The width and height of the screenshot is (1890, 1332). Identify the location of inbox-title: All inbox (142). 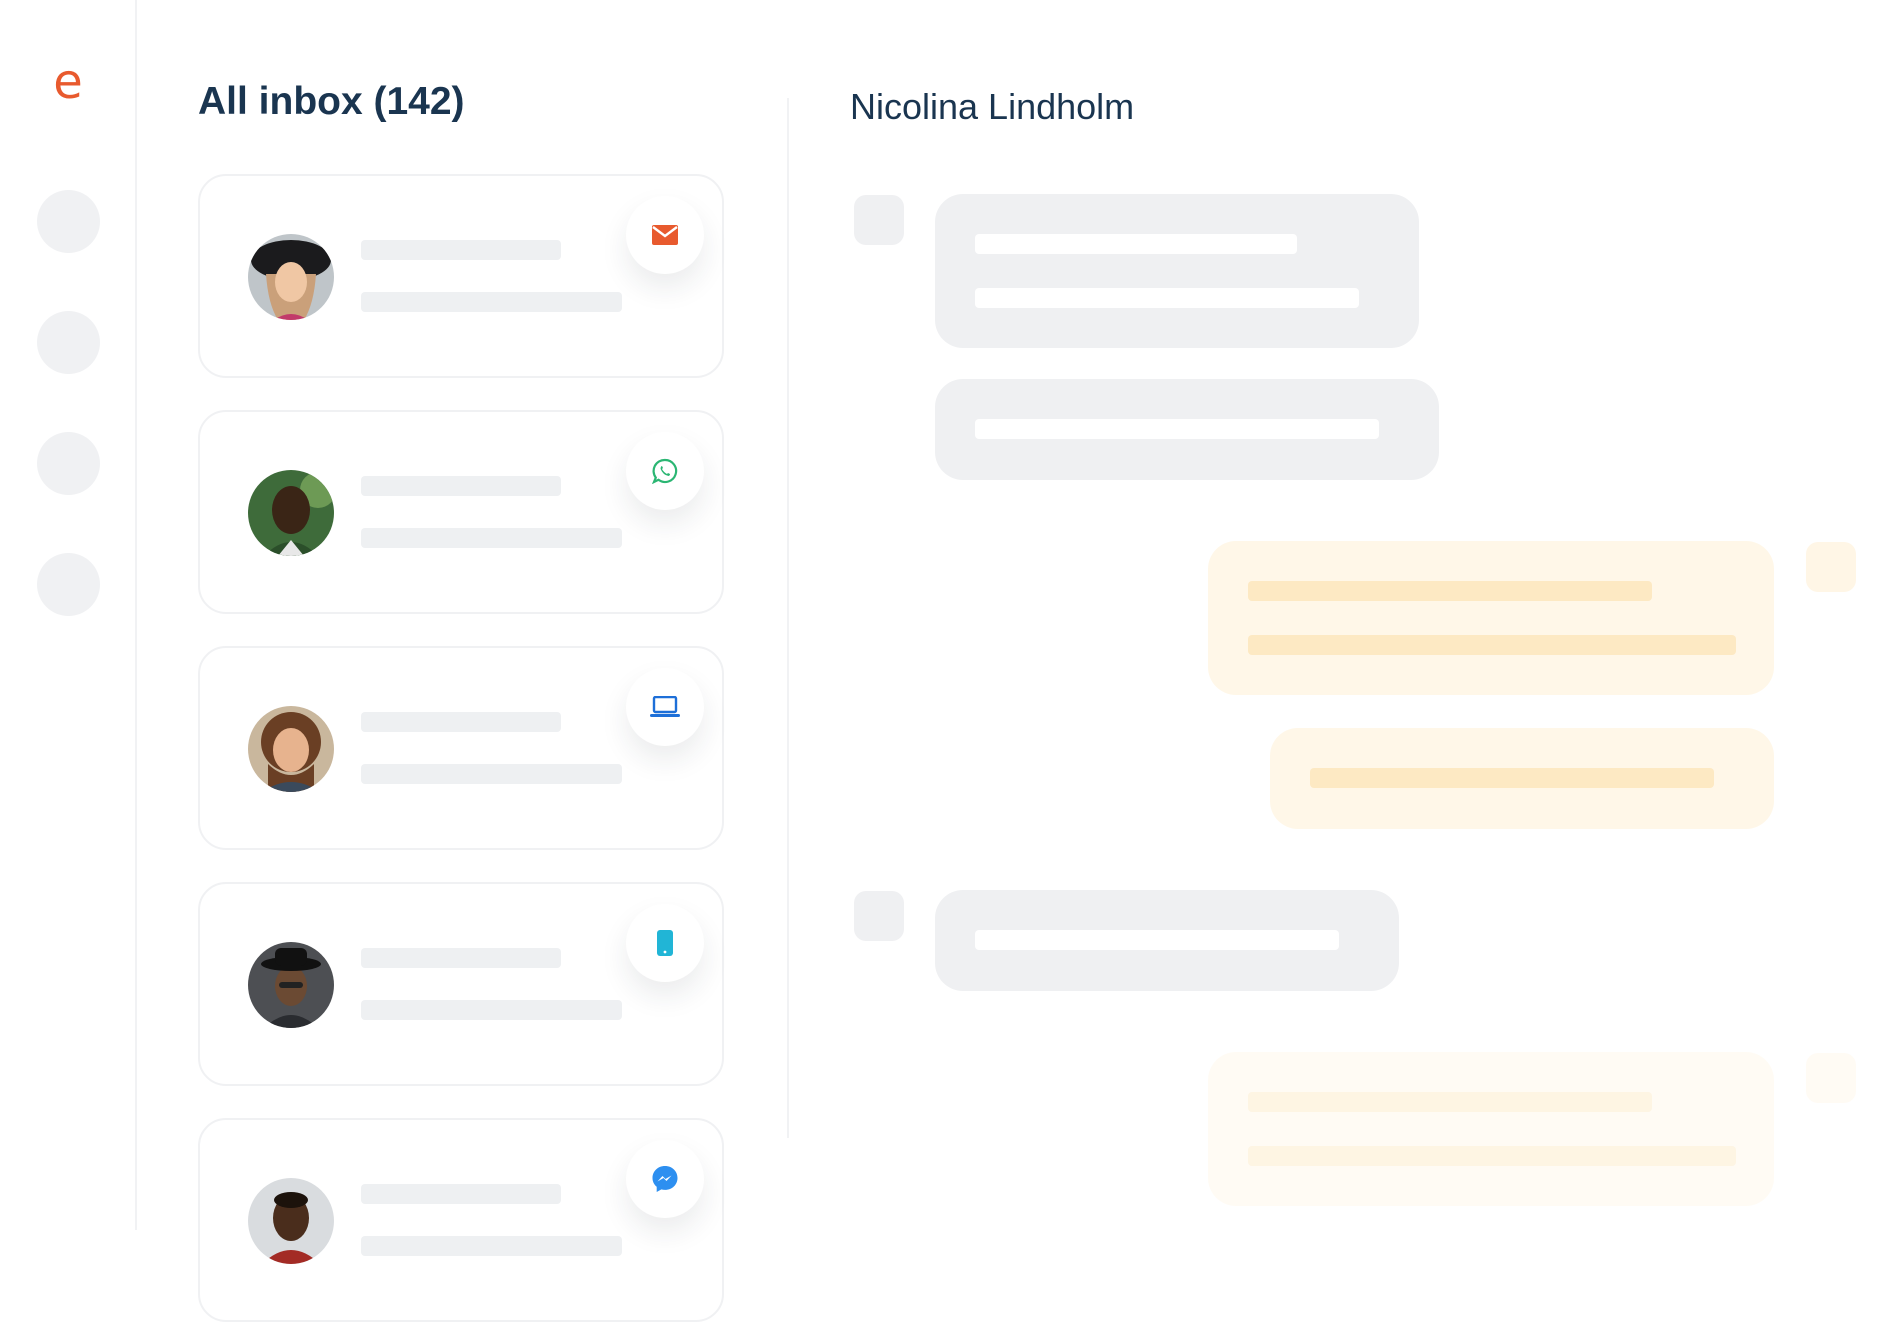
(331, 101).